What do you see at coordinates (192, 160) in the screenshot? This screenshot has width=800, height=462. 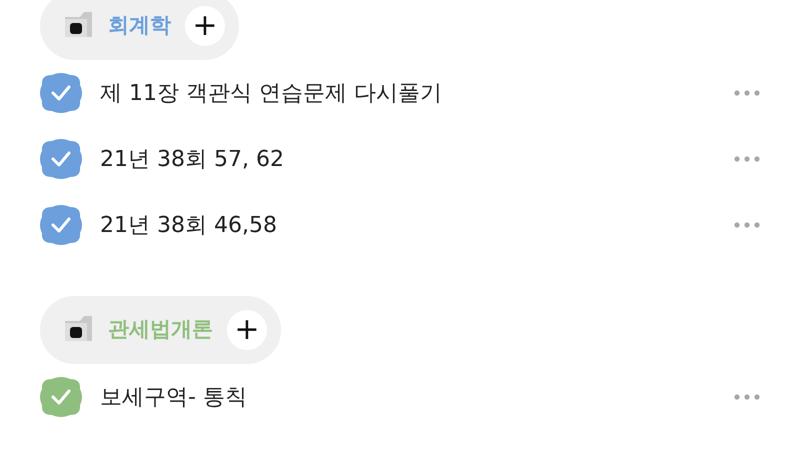 I see `task-text: 21년 38회 57, 62` at bounding box center [192, 160].